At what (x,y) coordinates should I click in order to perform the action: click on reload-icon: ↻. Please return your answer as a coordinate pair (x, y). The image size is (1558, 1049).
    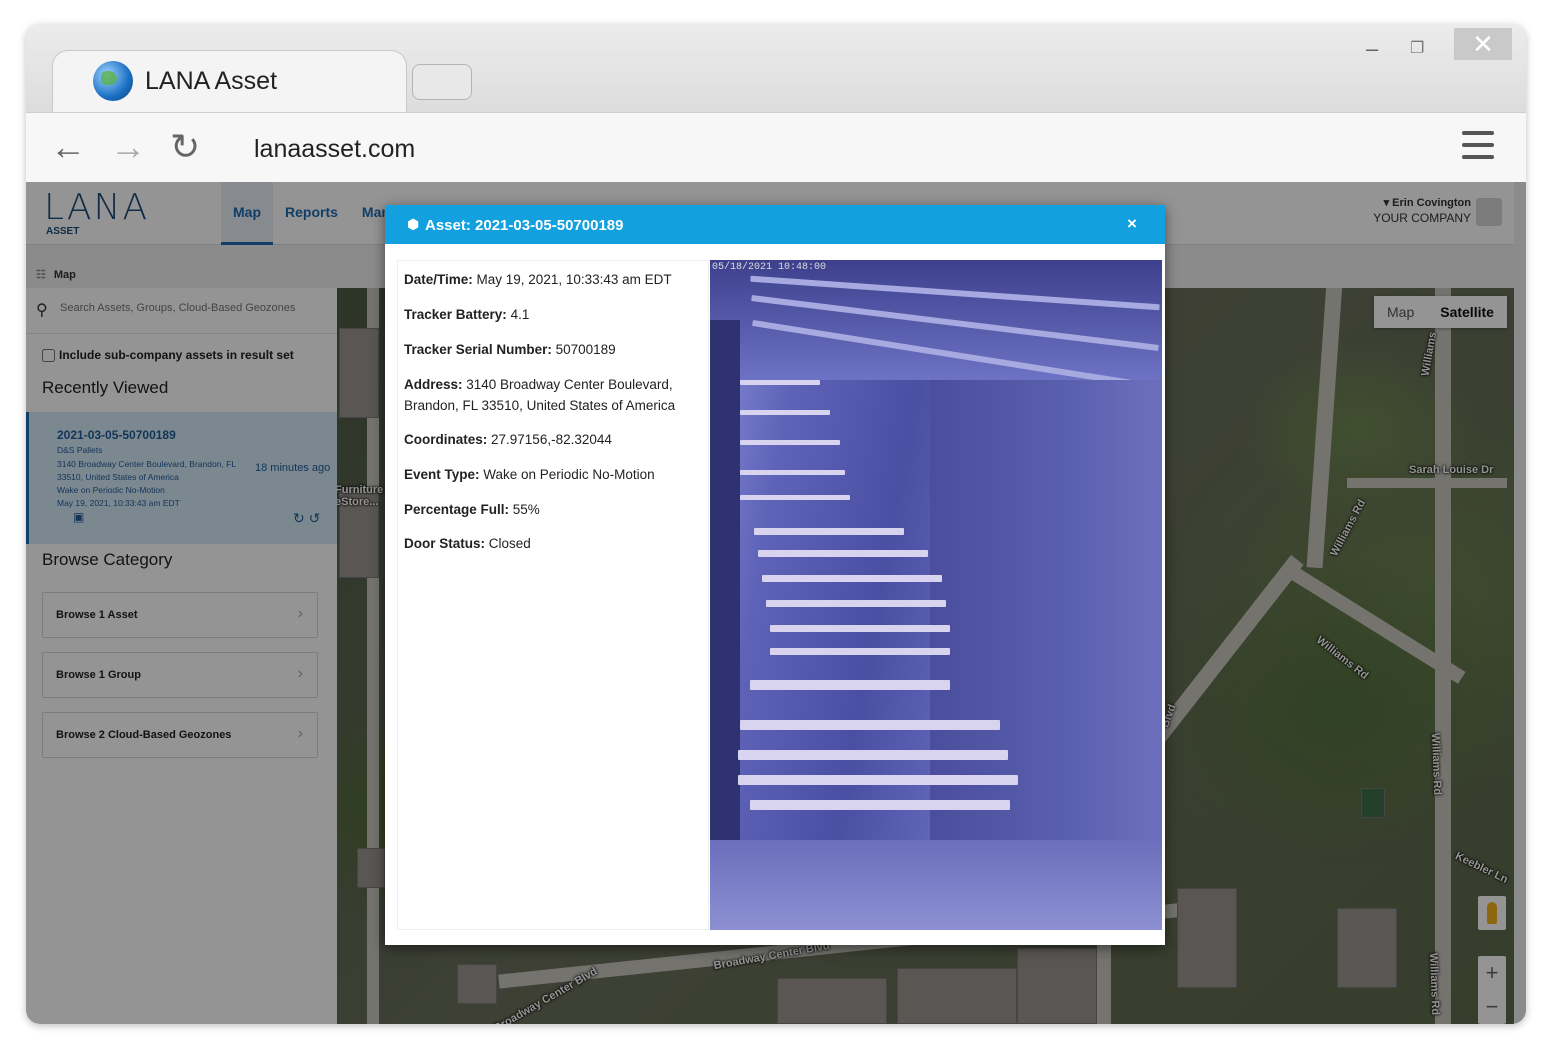
    Looking at the image, I should click on (185, 147).